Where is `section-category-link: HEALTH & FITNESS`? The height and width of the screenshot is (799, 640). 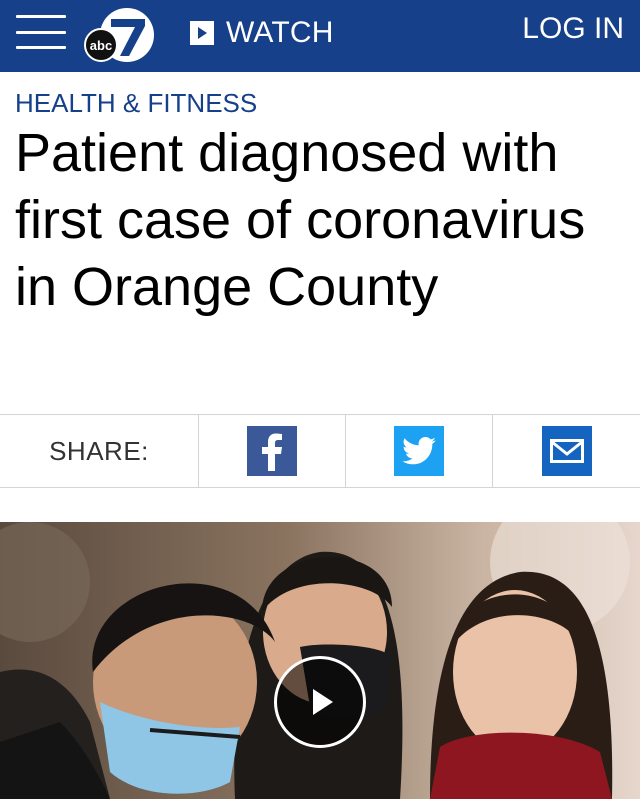
section-category-link: HEALTH & FITNESS is located at coordinates (136, 103).